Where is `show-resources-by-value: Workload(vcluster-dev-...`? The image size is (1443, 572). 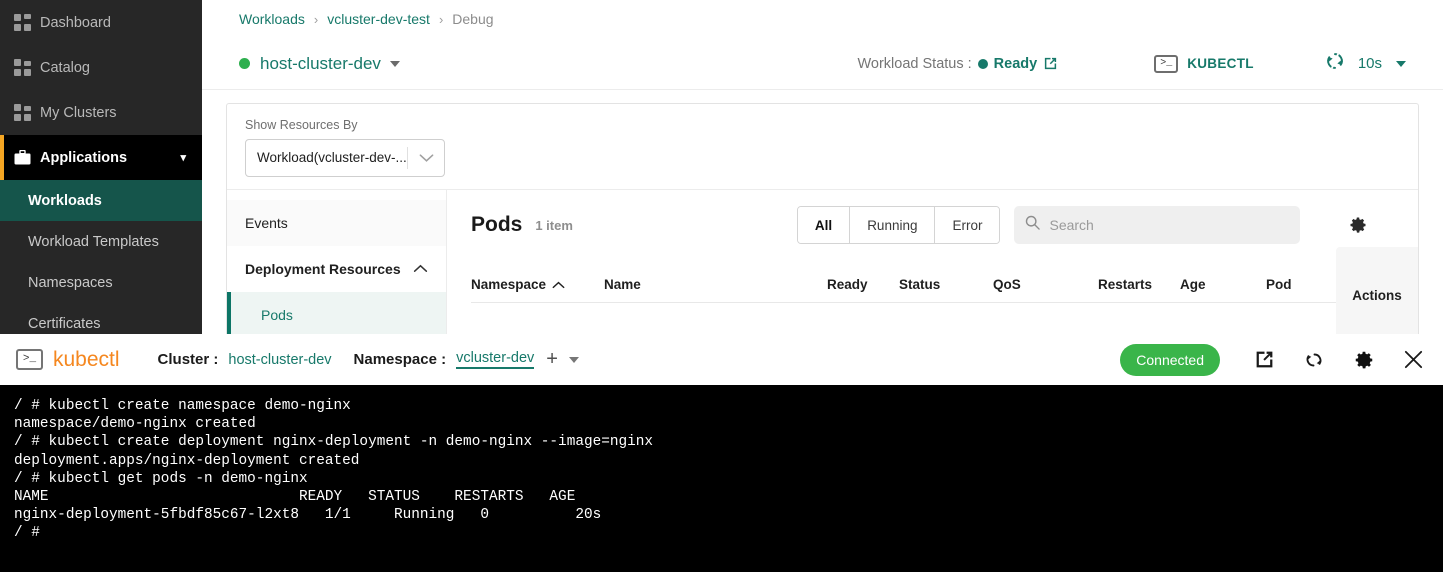 show-resources-by-value: Workload(vcluster-dev-... is located at coordinates (327, 158).